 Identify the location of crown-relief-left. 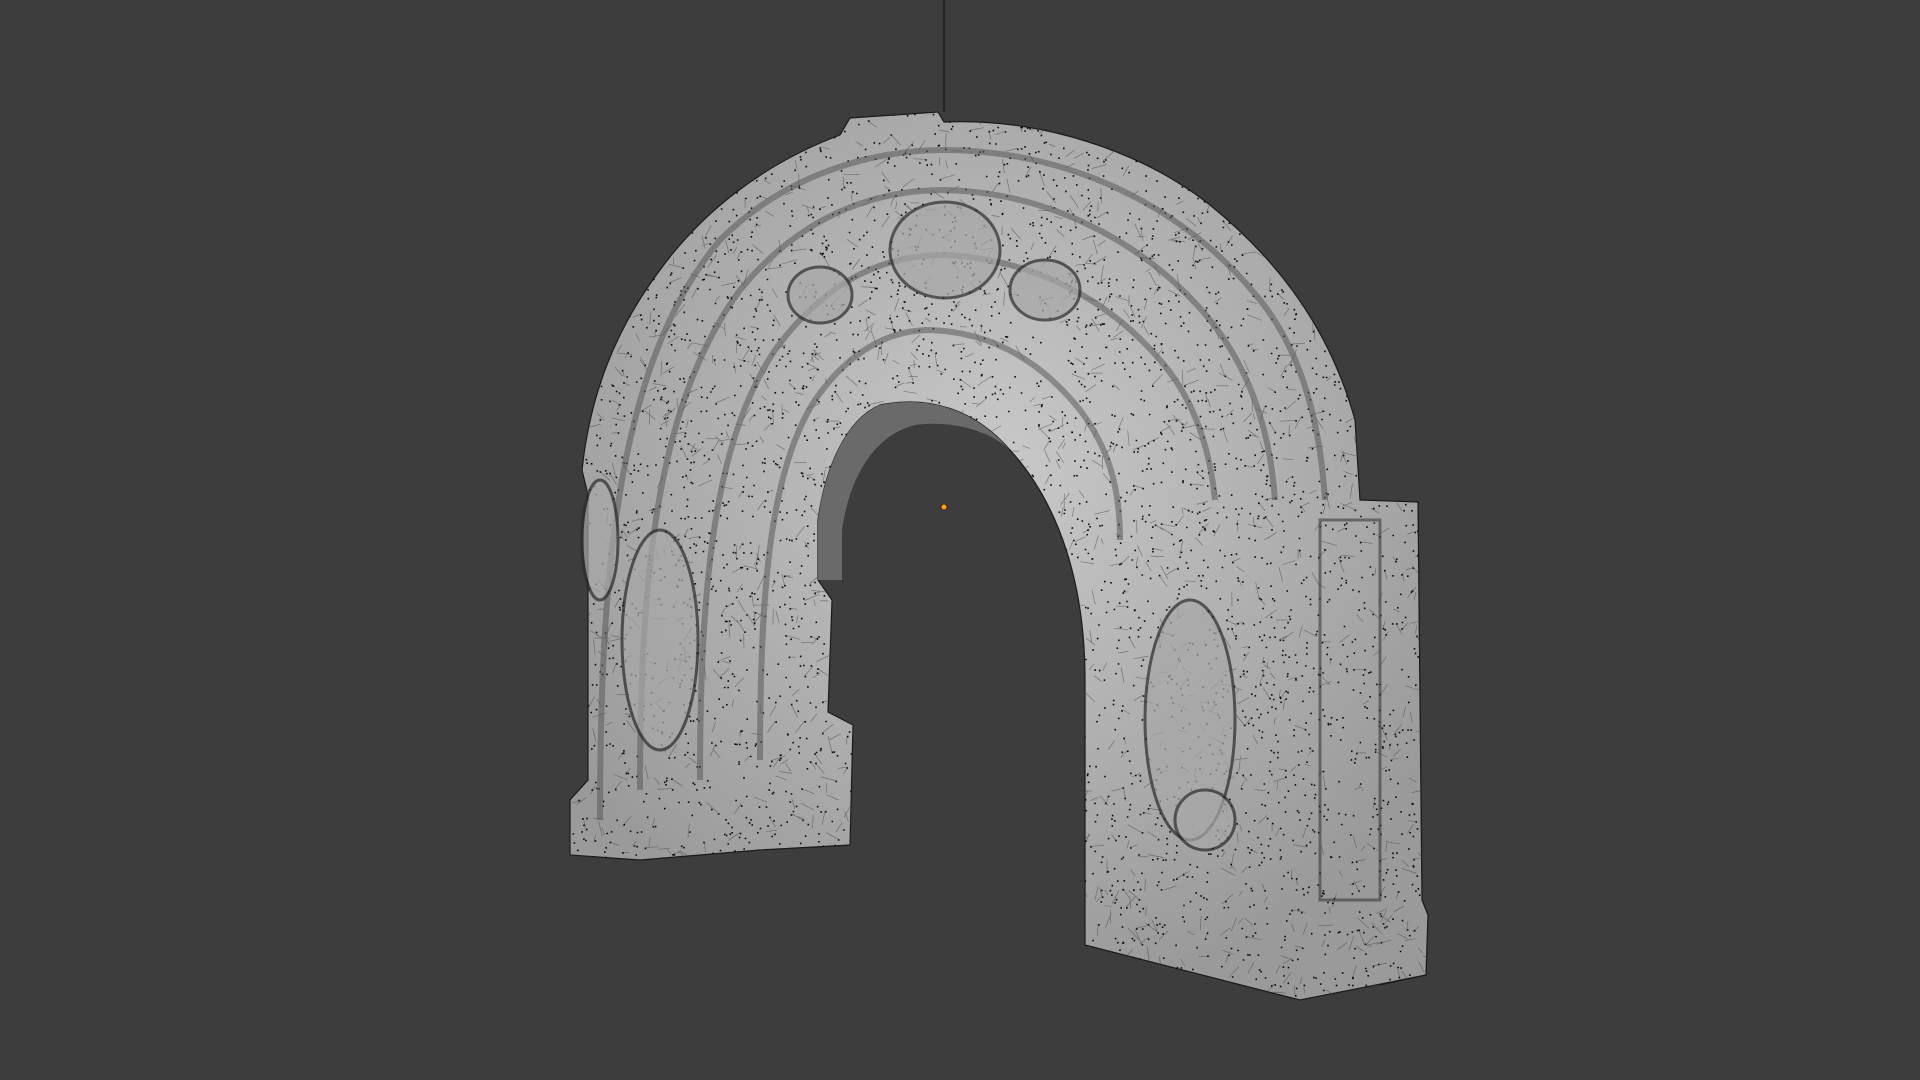
(820, 295).